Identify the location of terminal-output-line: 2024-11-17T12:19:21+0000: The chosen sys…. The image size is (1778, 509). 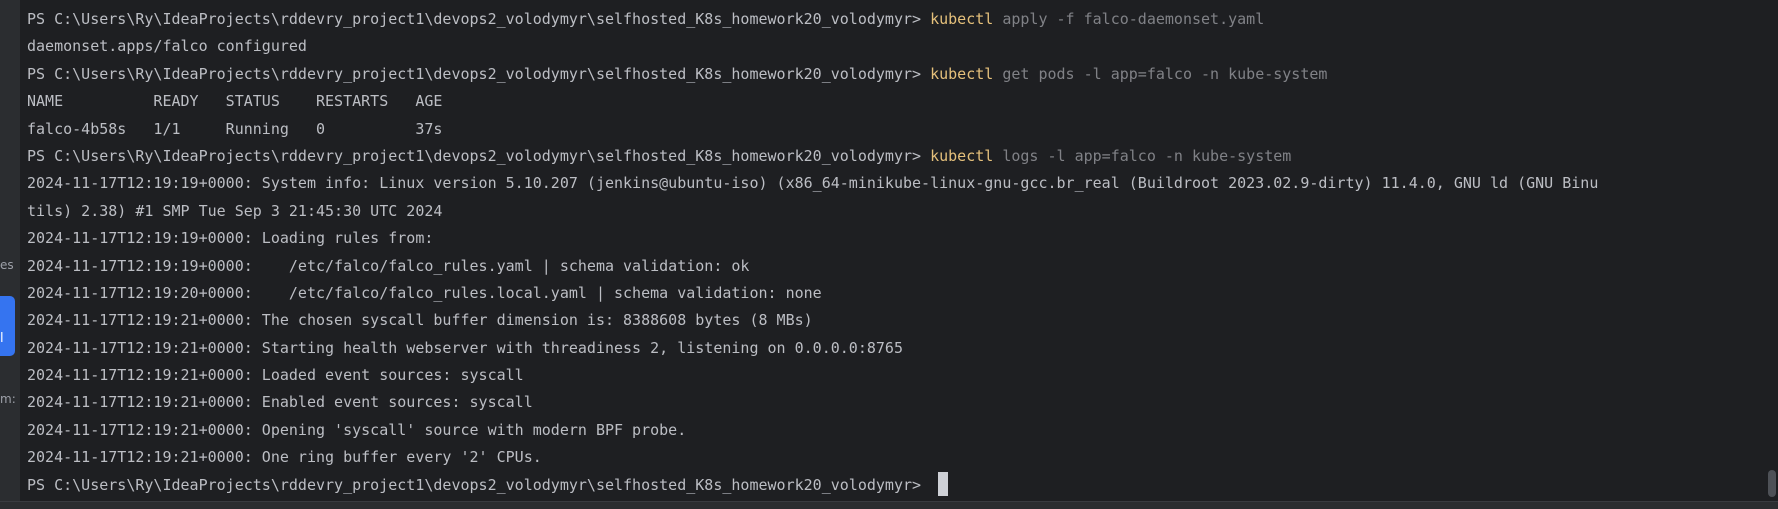
(420, 320).